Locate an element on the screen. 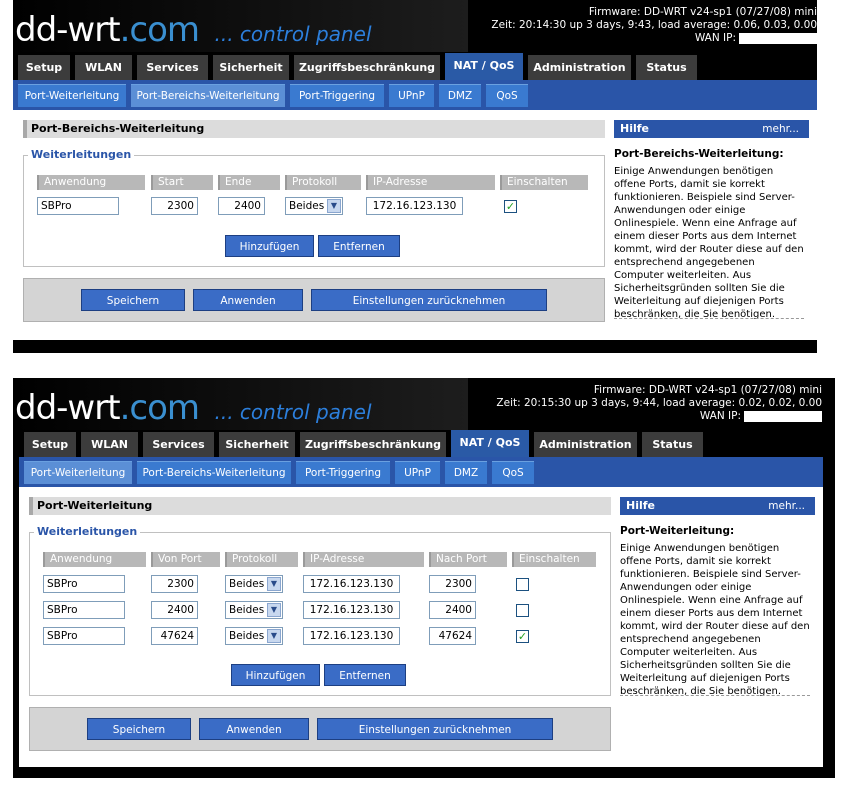 Image resolution: width=865 pixels, height=800 pixels. chevron-down-icon: ▼ is located at coordinates (274, 636).